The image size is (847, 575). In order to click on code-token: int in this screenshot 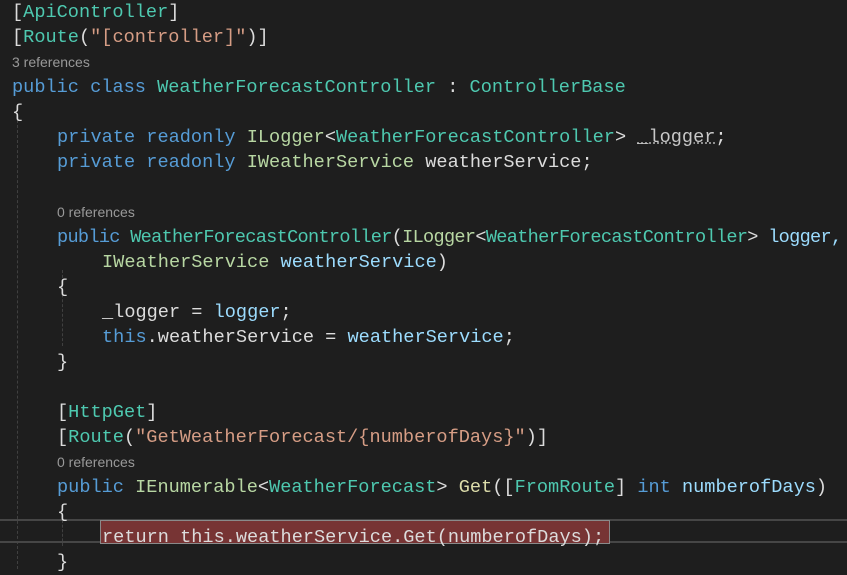, I will do `click(654, 487)`.